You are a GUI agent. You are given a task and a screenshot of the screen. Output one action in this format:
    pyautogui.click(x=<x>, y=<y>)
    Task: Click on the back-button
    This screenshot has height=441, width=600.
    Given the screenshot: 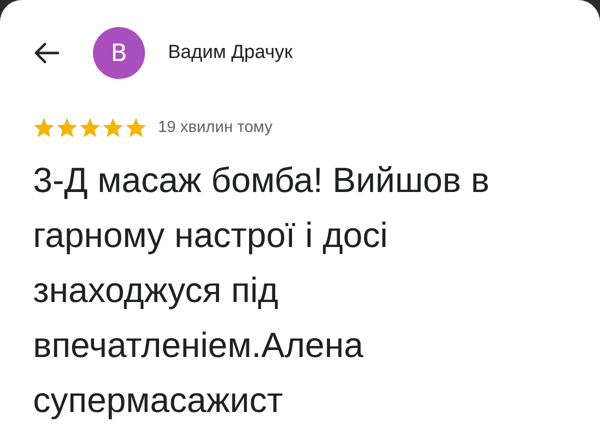 What is the action you would take?
    pyautogui.click(x=46, y=53)
    